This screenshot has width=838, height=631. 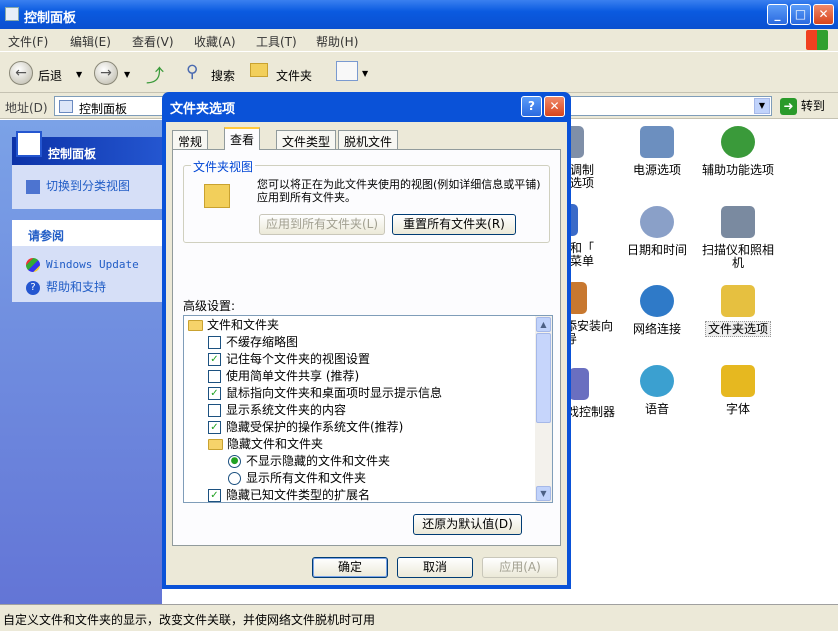 I want to click on tab-offline-files: 脱机文件, so click(x=368, y=139).